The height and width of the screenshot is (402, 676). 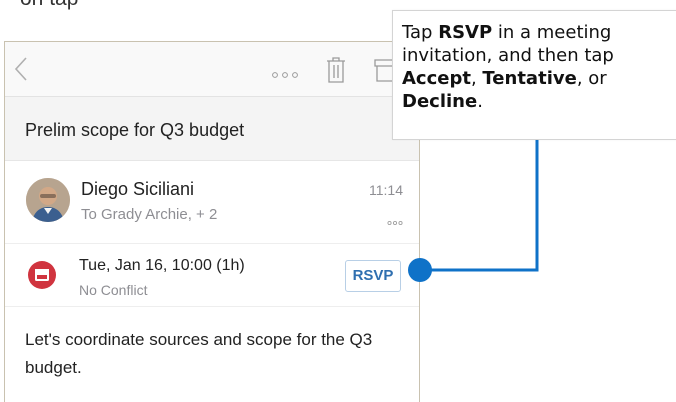 What do you see at coordinates (440, 101) in the screenshot?
I see `callout-decline: Decline` at bounding box center [440, 101].